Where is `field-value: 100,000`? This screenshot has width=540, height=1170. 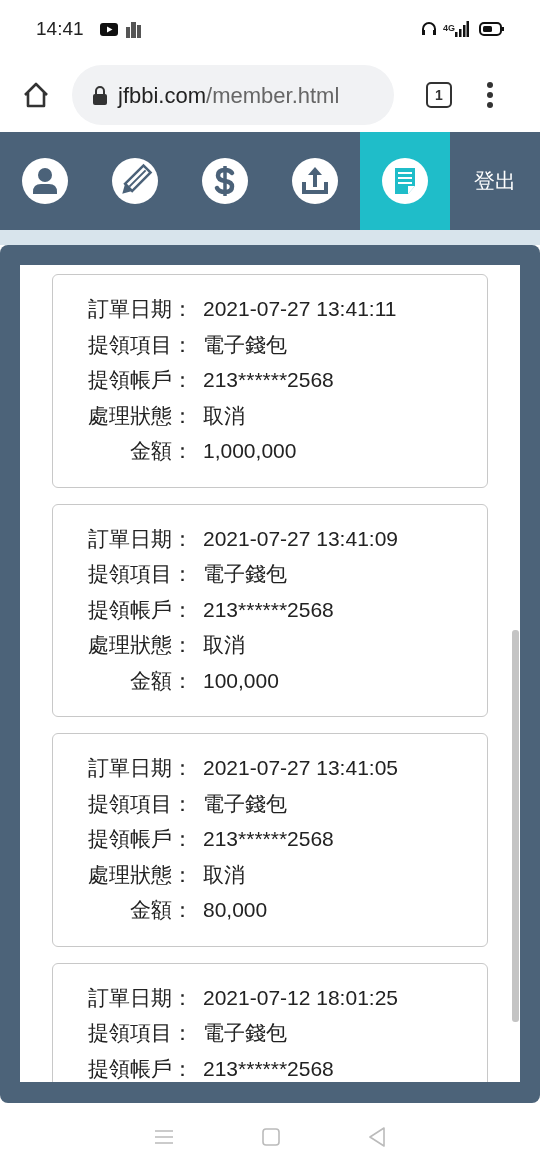
field-value: 100,000 is located at coordinates (241, 680).